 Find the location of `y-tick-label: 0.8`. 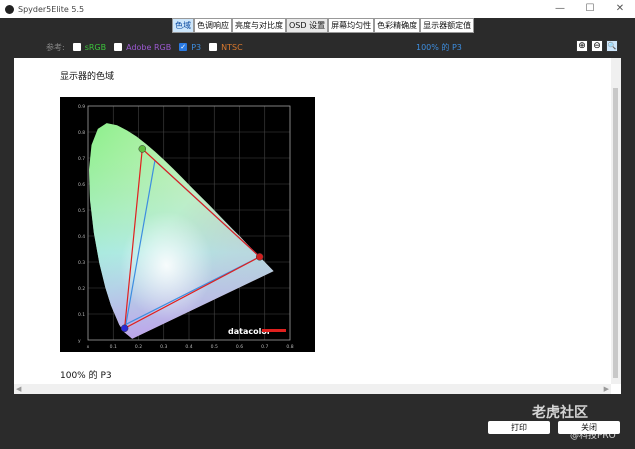

y-tick-label: 0.8 is located at coordinates (81, 133).